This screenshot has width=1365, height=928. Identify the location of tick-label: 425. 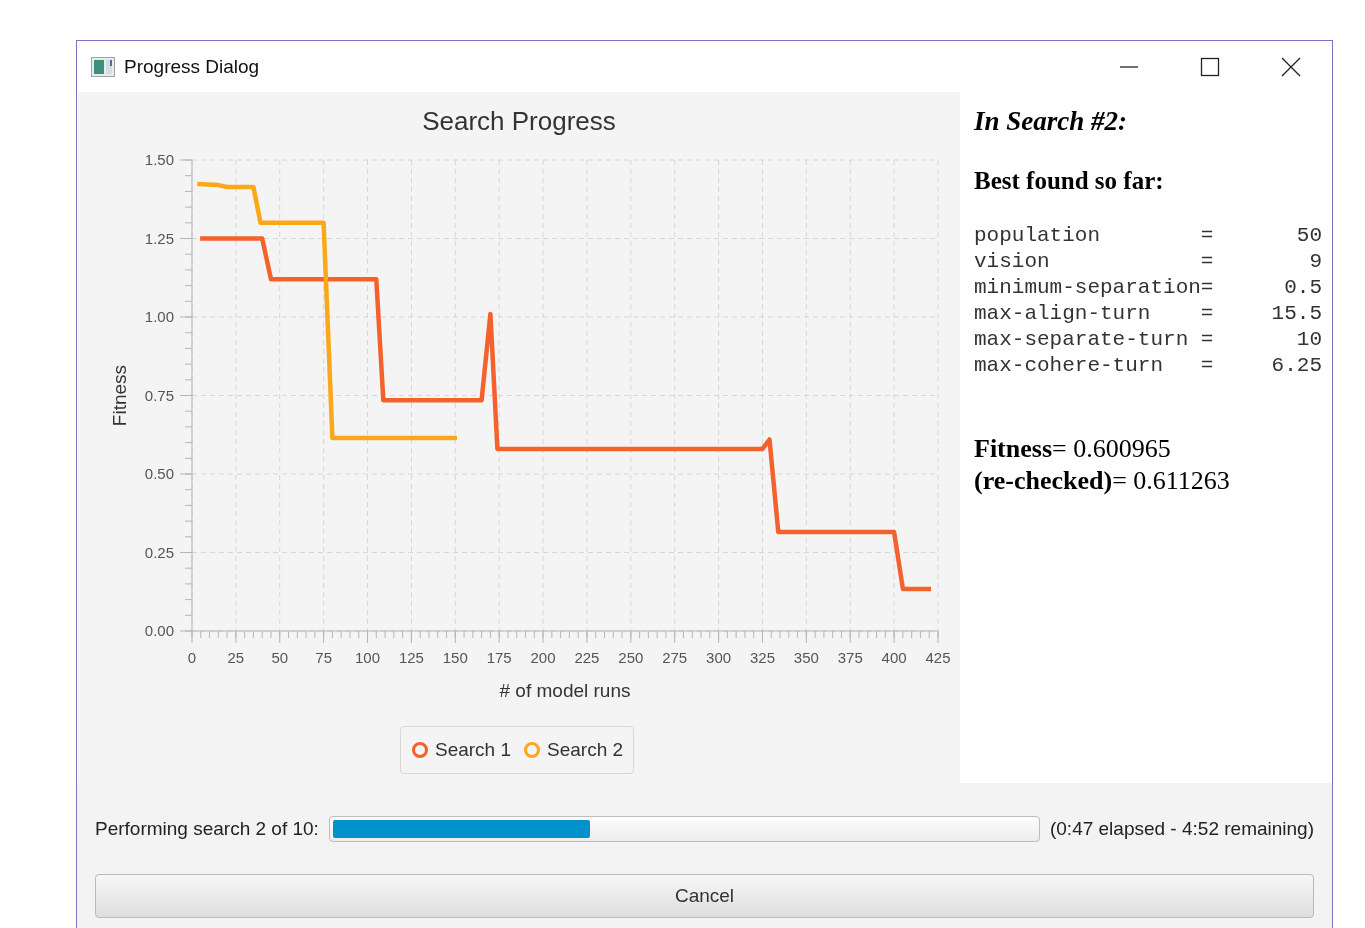
(938, 657).